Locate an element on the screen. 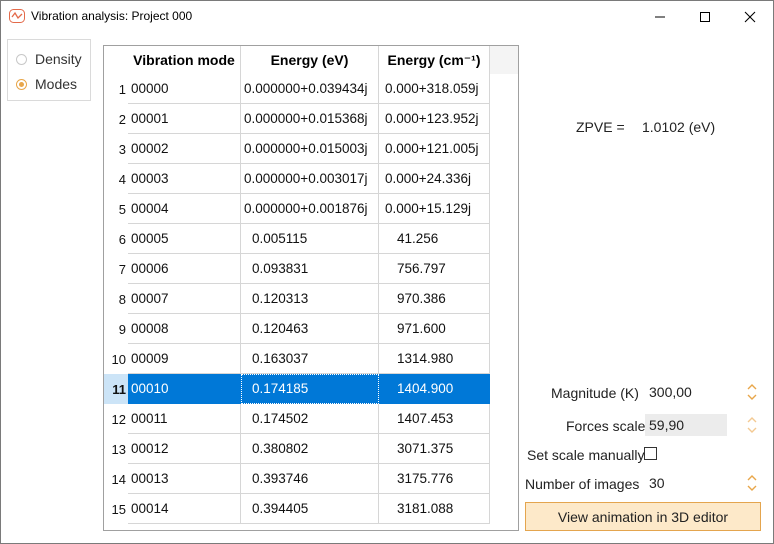  energy-cm-cell: 3181.088 is located at coordinates (434, 509).